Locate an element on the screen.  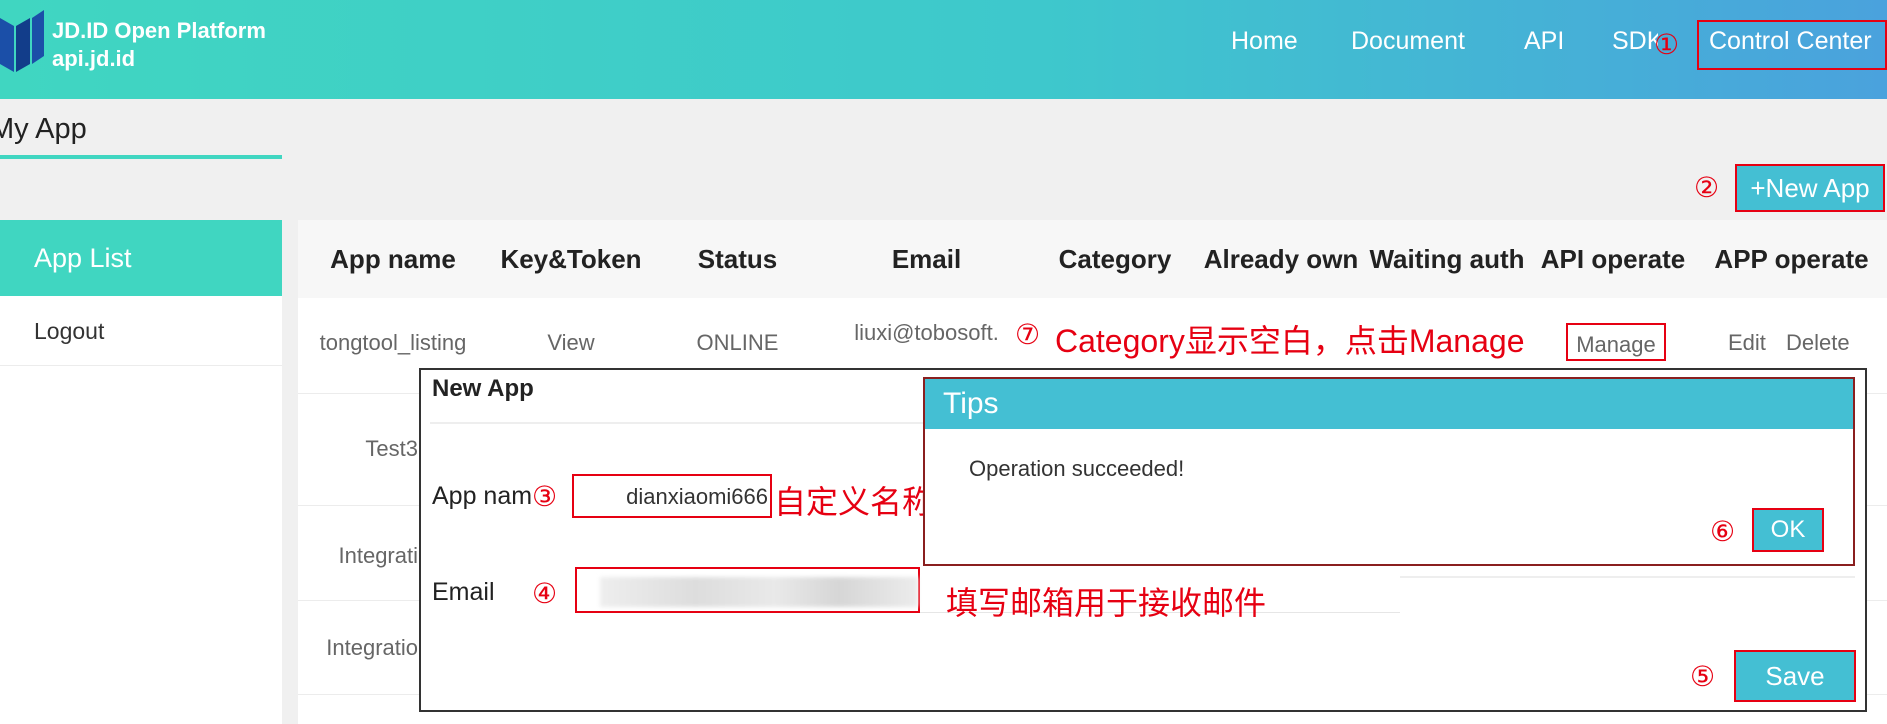
view-link: View is located at coordinates (571, 343).